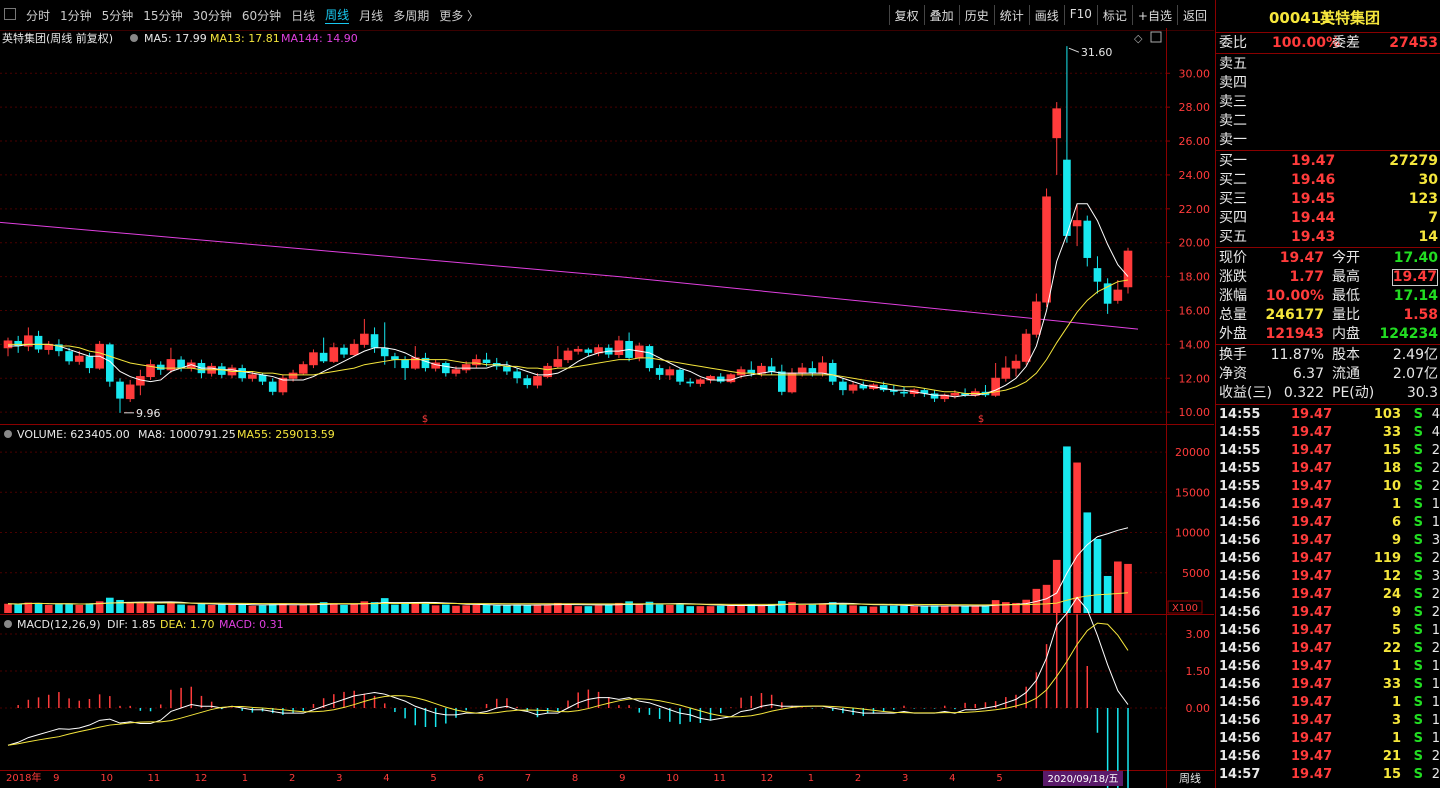 The height and width of the screenshot is (788, 1440). Describe the element at coordinates (1154, 15) in the screenshot. I see `tool-button-7: +自选` at that location.